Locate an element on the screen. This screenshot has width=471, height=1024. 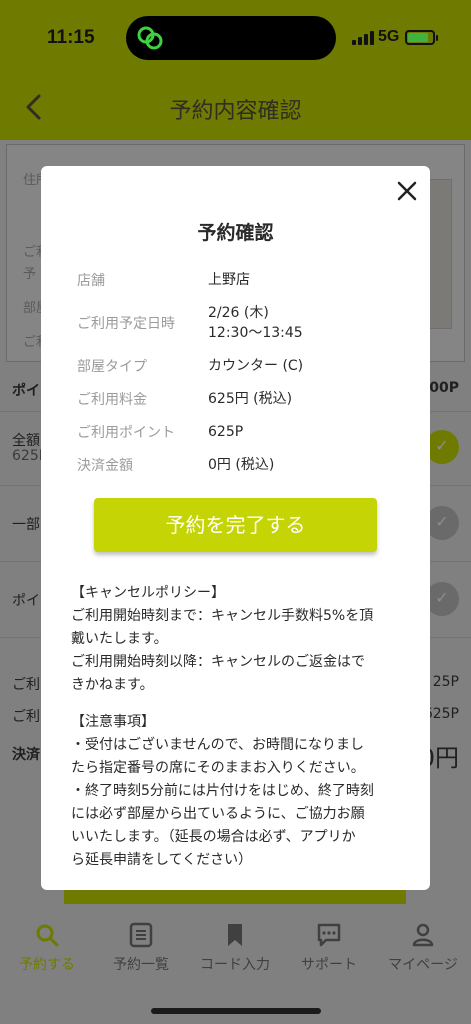
row-label: 一部 is located at coordinates (26, 525).